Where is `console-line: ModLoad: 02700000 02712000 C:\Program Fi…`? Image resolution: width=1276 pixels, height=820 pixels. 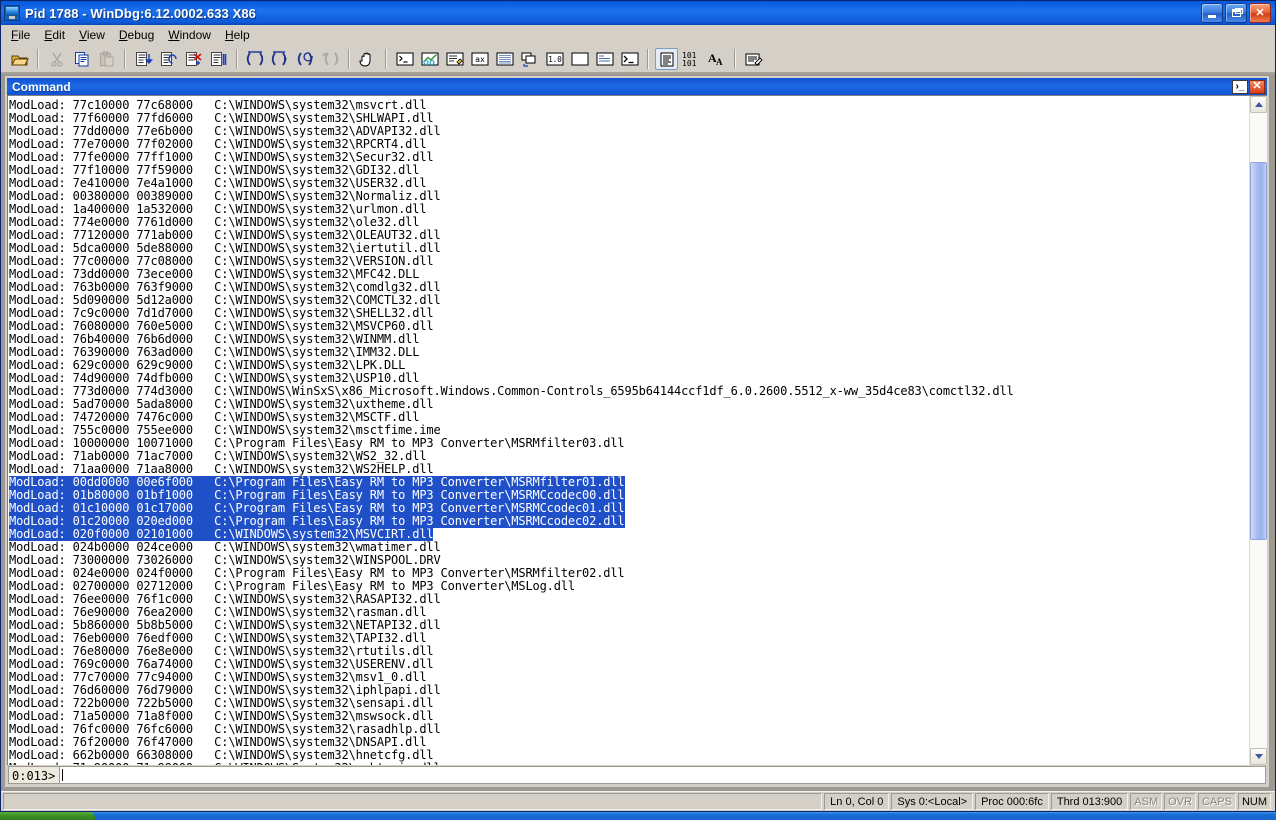 console-line: ModLoad: 02700000 02712000 C:\Program Fi… is located at coordinates (629, 585).